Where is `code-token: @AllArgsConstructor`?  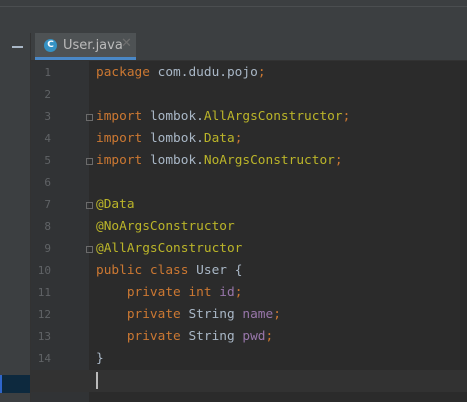
code-token: @AllArgsConstructor is located at coordinates (169, 248).